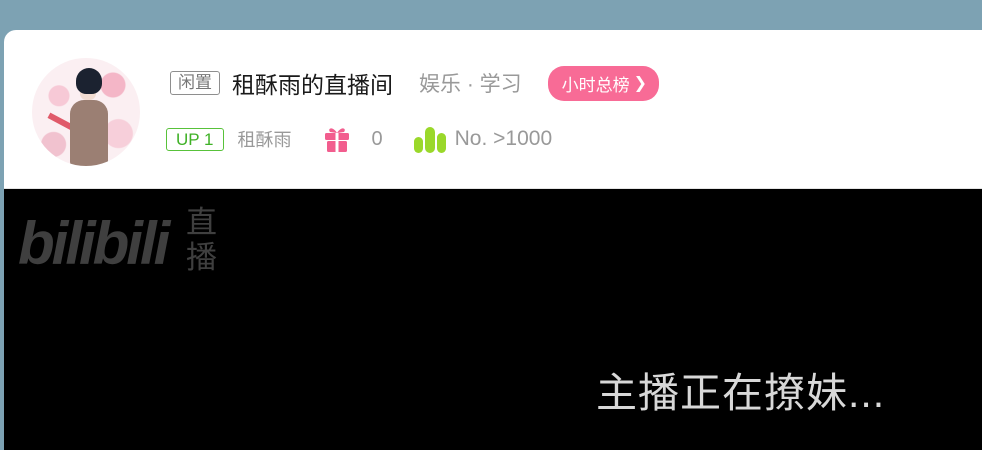 The image size is (982, 450). I want to click on bilibili-wordmark: bilibili, so click(94, 243).